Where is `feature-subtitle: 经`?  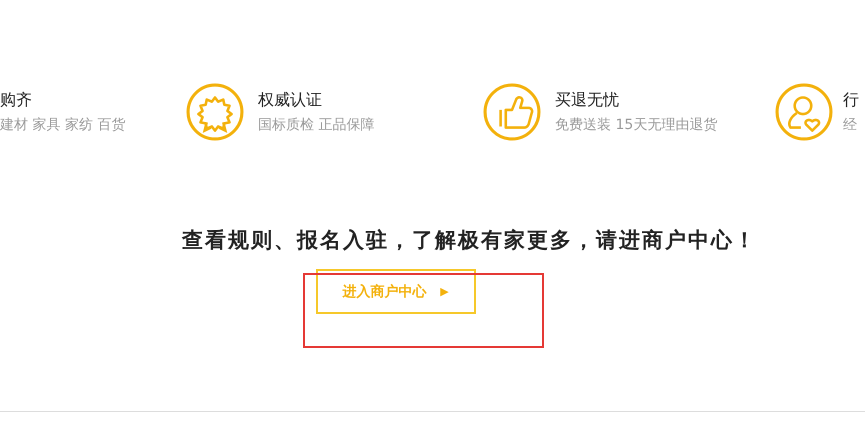 feature-subtitle: 经 is located at coordinates (850, 125).